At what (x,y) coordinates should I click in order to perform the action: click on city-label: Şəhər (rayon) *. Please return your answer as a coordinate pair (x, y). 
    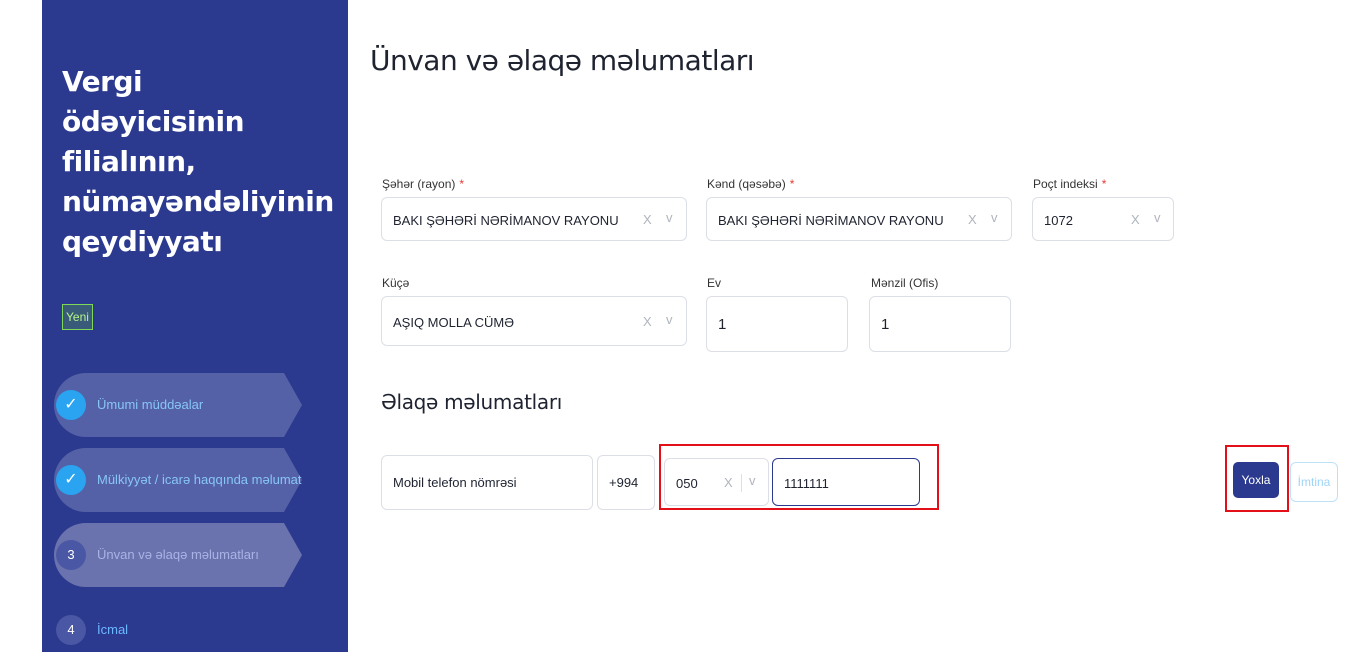
    Looking at the image, I should click on (423, 184).